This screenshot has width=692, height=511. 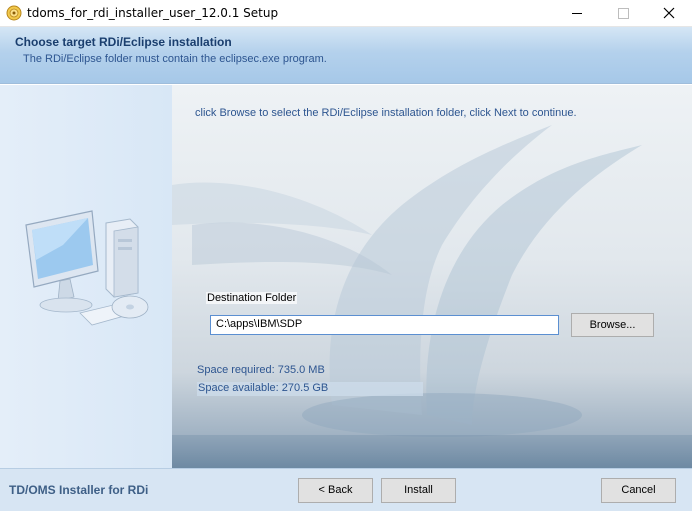 I want to click on maximize-icon, so click(x=623, y=13).